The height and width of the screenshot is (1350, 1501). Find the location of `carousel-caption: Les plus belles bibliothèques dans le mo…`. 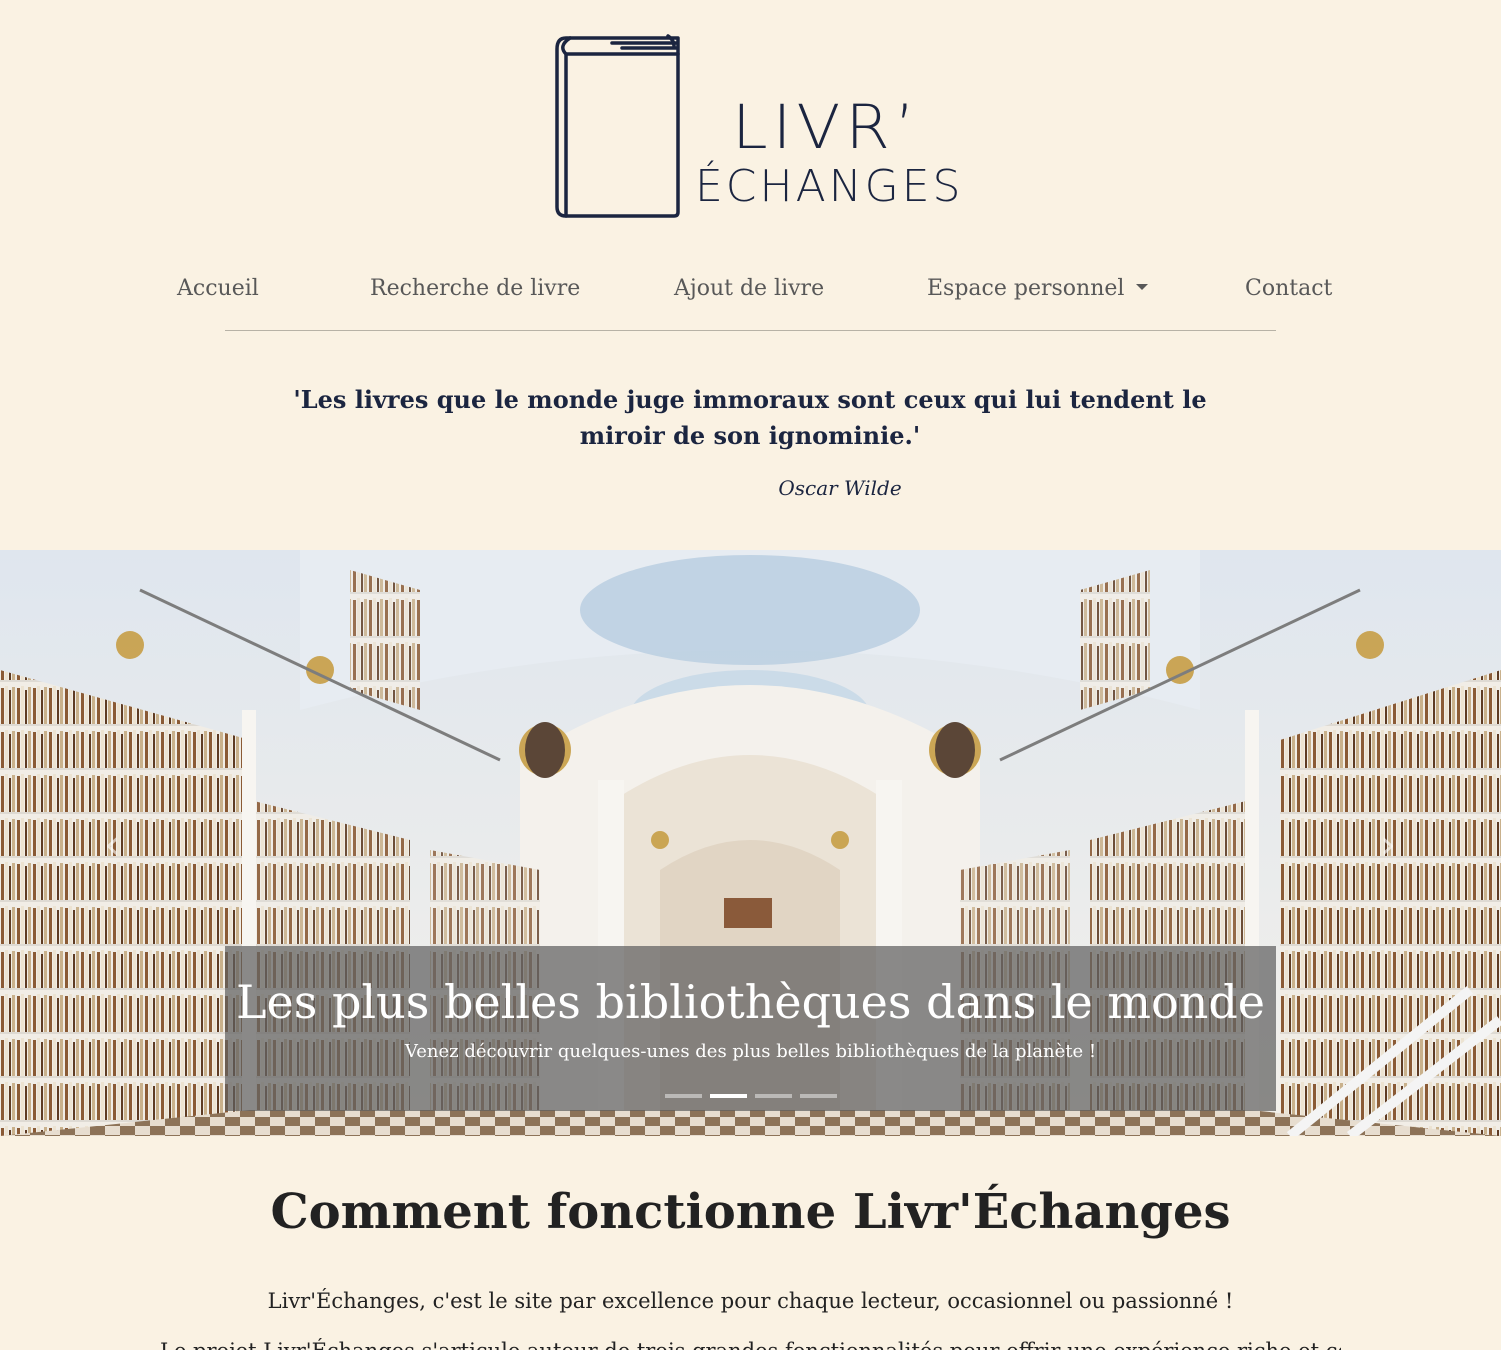

carousel-caption: Les plus belles bibliothèques dans le mo… is located at coordinates (750, 1028).